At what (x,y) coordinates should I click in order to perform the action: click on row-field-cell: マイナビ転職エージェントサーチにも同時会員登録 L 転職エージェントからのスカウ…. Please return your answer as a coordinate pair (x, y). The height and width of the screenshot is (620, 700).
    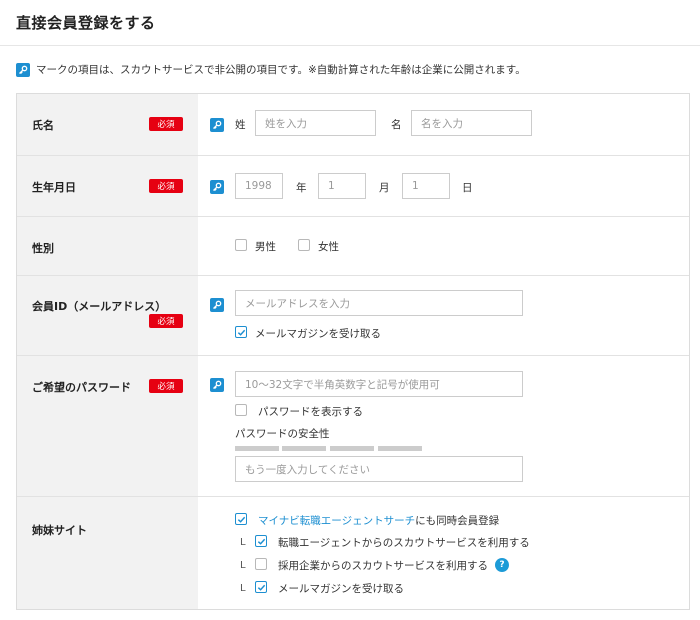
    Looking at the image, I should click on (443, 553).